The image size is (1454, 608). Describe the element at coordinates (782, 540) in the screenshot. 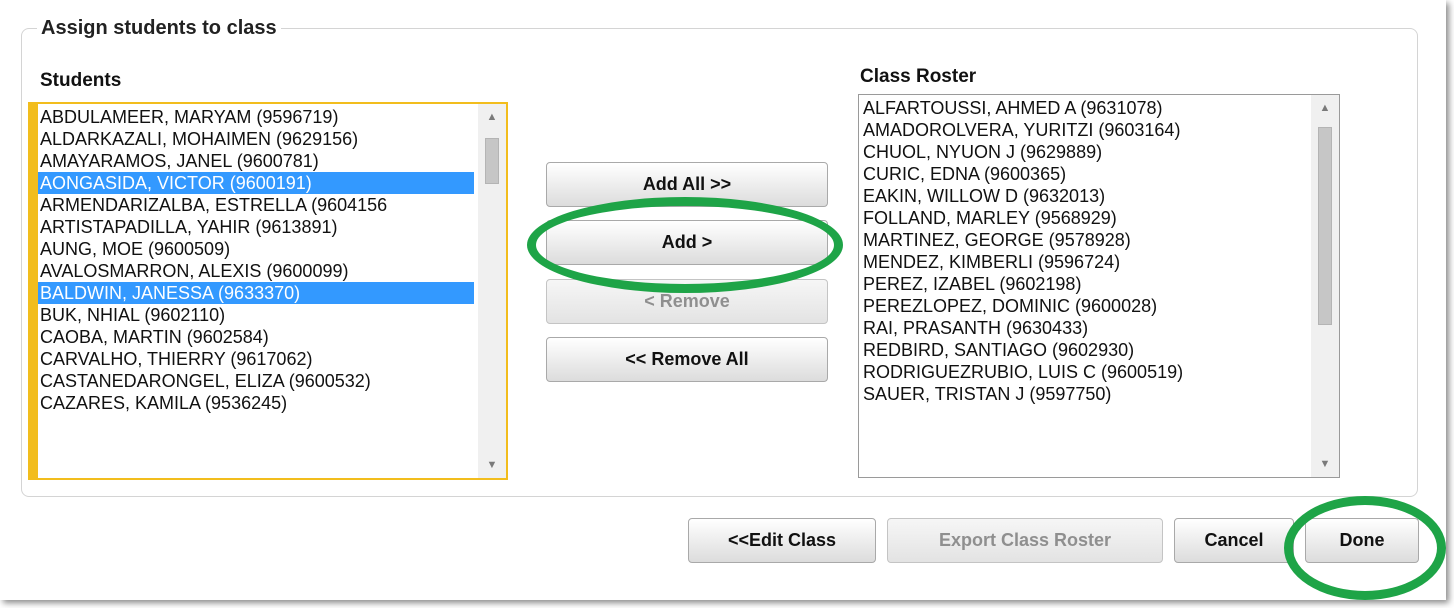

I see `edit-class-button: <<Edit Class` at that location.